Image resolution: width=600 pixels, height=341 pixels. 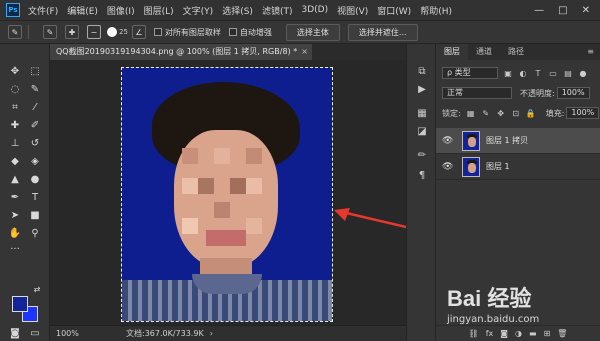 What do you see at coordinates (35, 143) in the screenshot?
I see `history-brush-icon: ↺` at bounding box center [35, 143].